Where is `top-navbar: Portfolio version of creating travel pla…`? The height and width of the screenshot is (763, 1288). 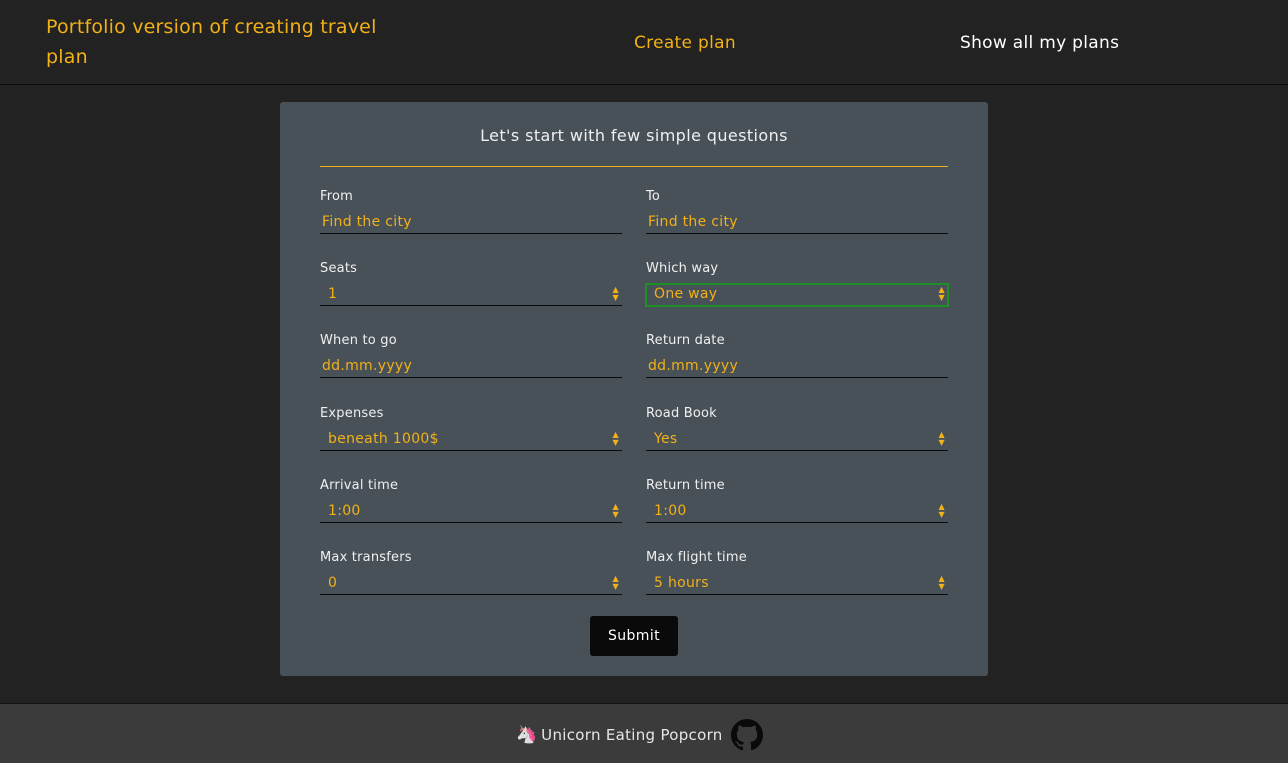 top-navbar: Portfolio version of creating travel pla… is located at coordinates (644, 42).